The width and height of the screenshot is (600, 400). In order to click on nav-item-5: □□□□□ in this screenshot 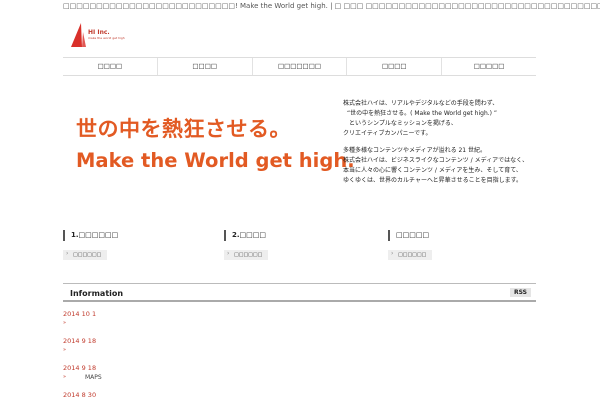, I will do `click(488, 66)`.